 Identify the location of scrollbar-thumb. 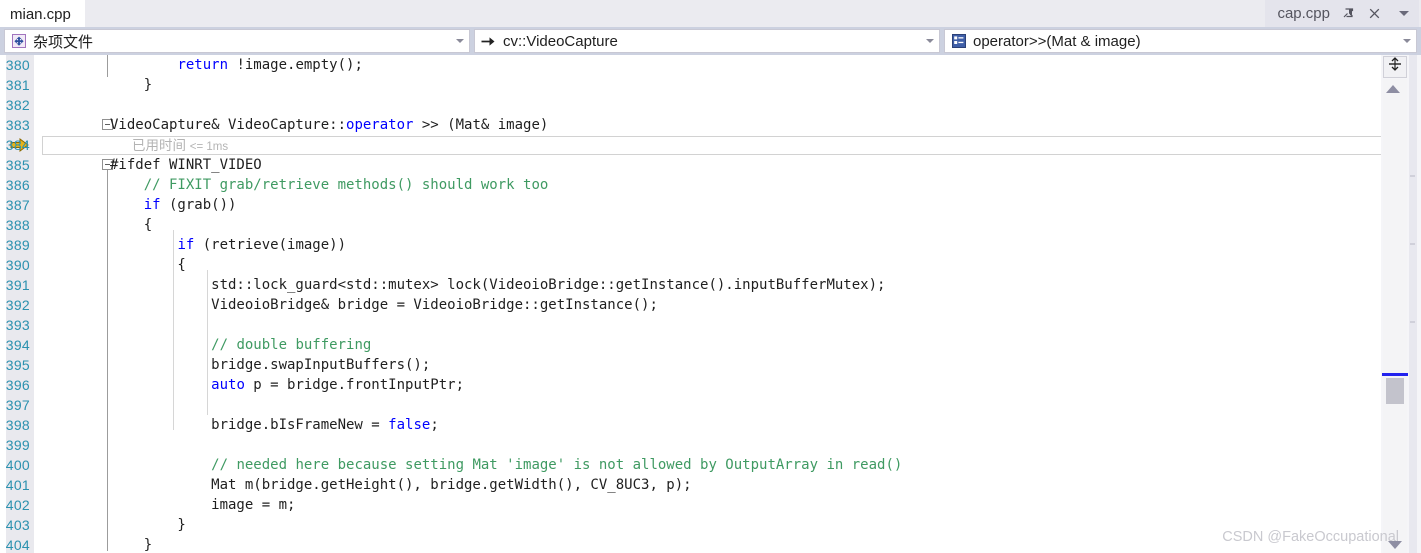
(1395, 391).